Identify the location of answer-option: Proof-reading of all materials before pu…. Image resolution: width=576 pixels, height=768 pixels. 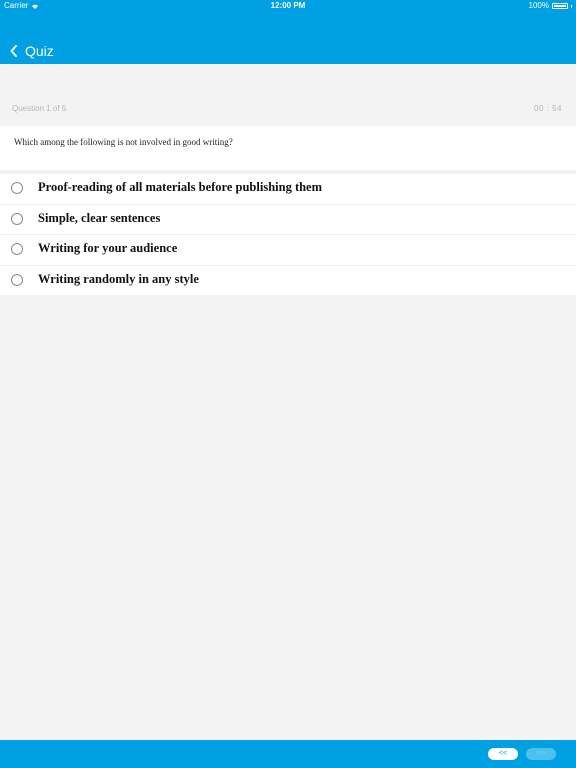
(288, 189).